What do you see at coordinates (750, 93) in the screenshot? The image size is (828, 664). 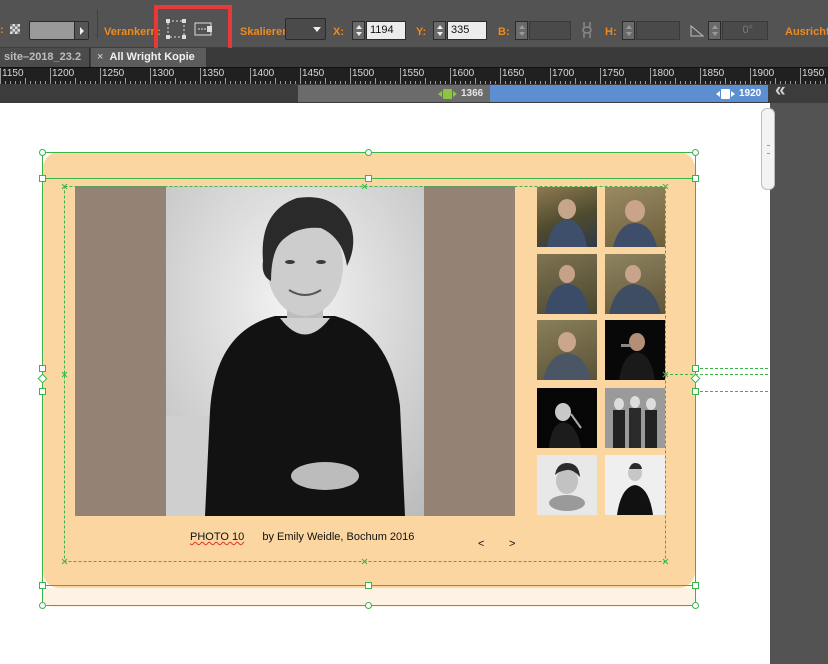 I see `breakpoint-value: 1920` at bounding box center [750, 93].